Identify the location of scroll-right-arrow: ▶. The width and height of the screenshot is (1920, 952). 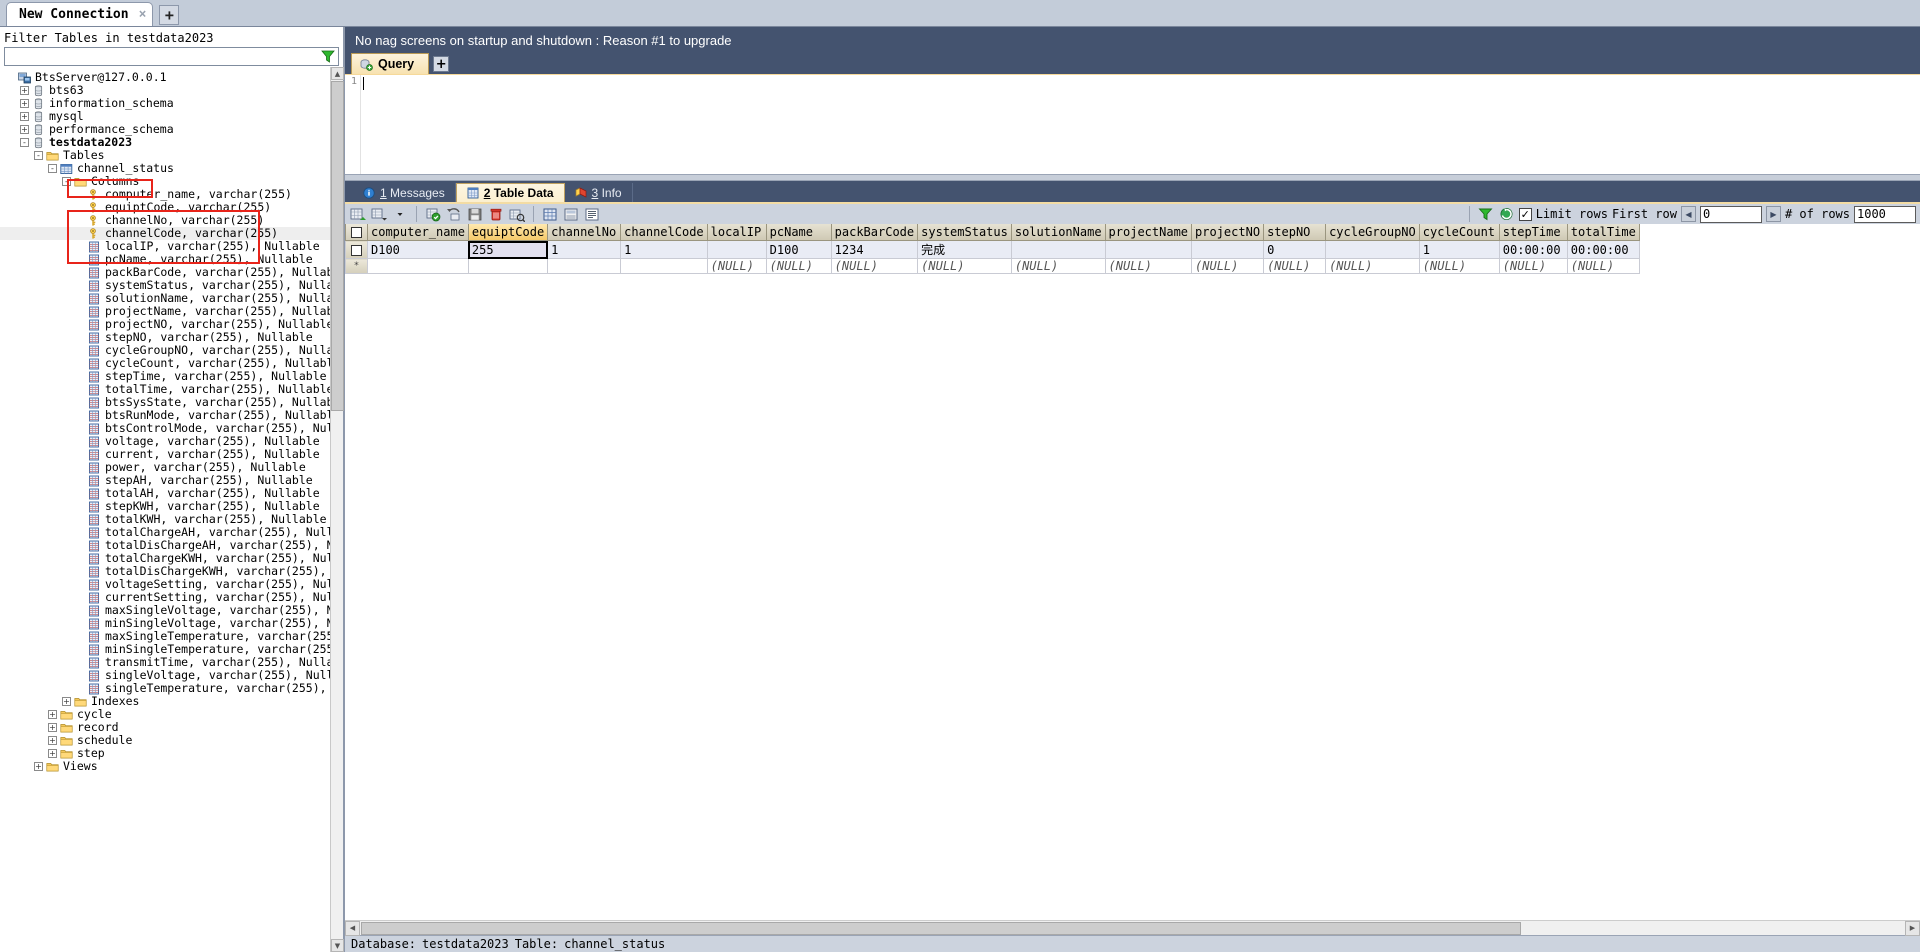
(1912, 928).